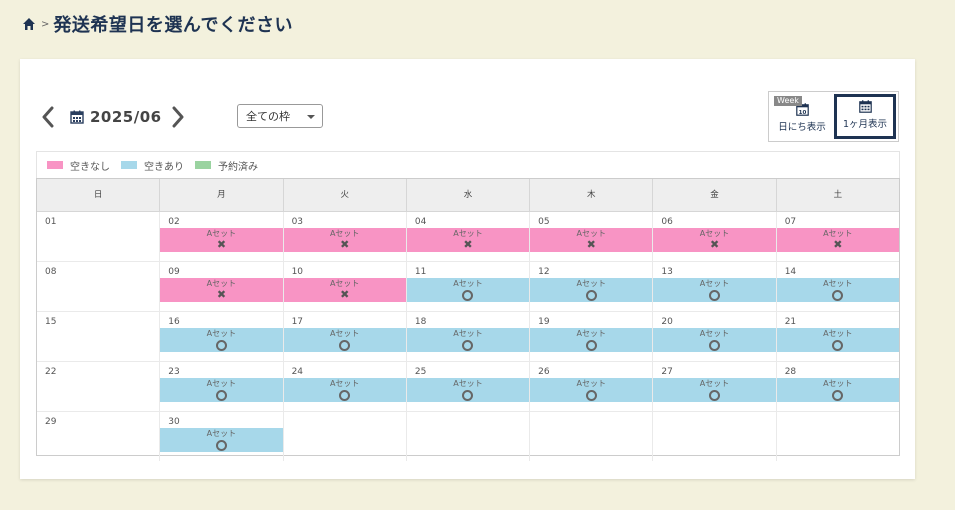  What do you see at coordinates (99, 436) in the screenshot?
I see `calendar-day-cell: 29` at bounding box center [99, 436].